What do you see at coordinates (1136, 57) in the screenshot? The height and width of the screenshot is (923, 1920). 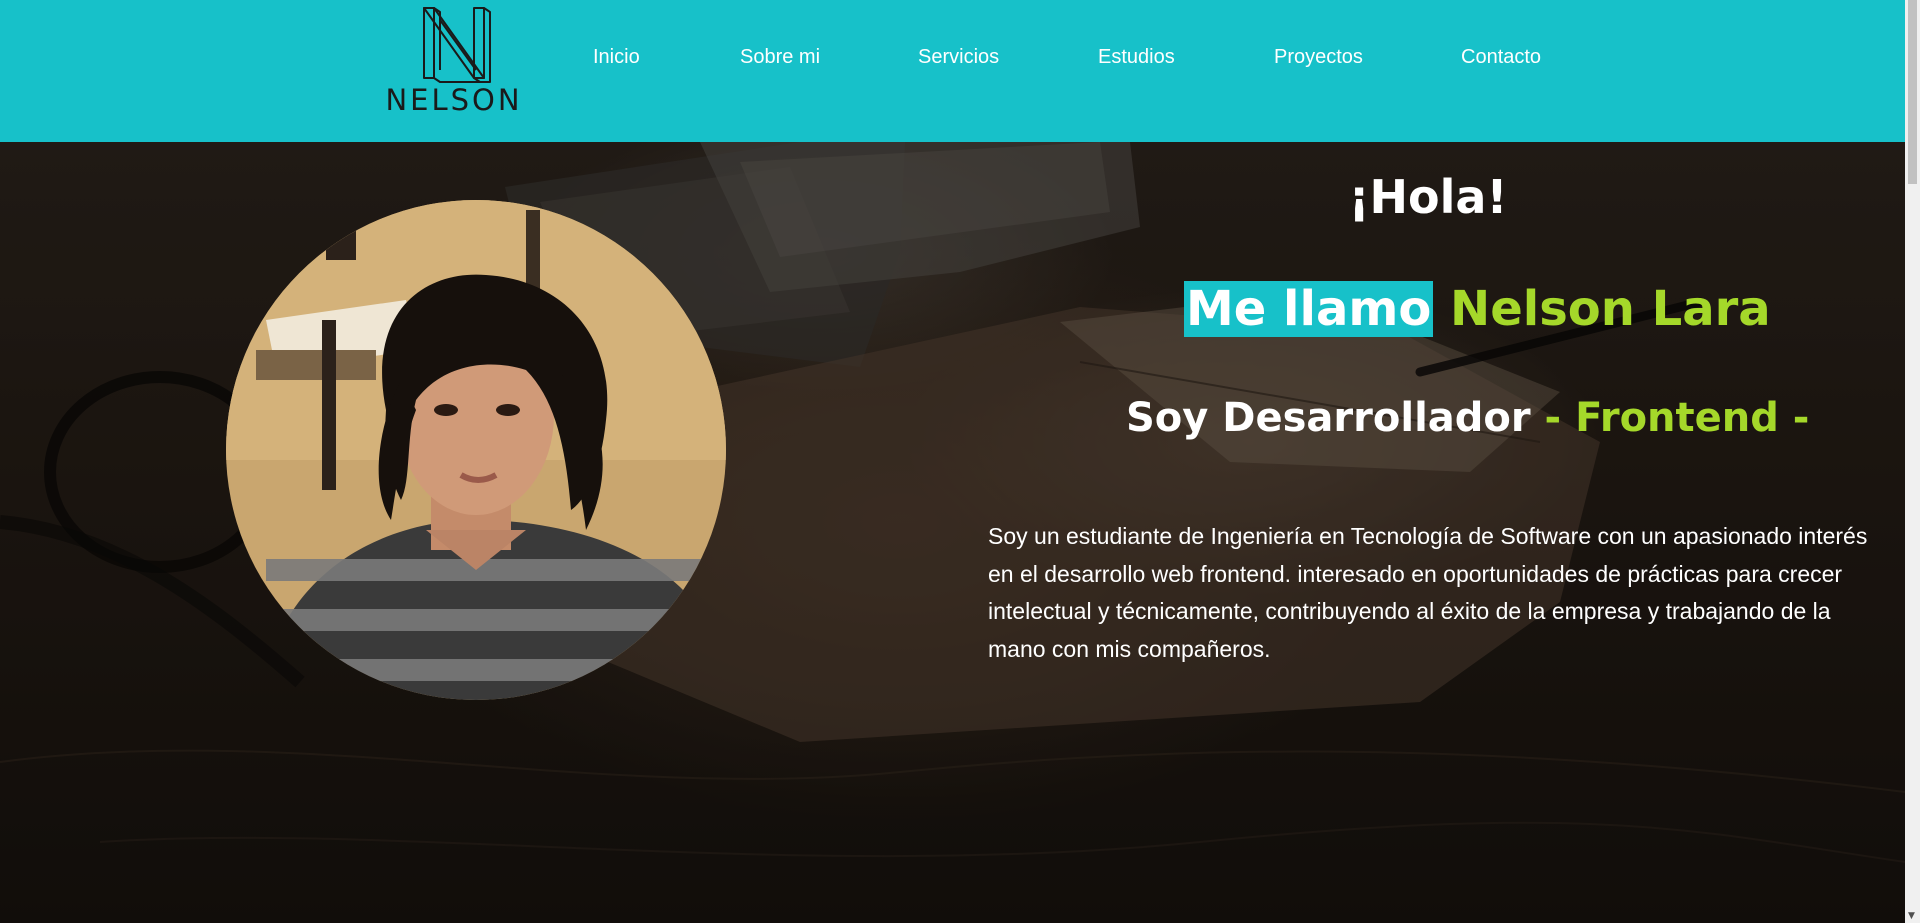 I see `nav-item-estudios: Estudios` at bounding box center [1136, 57].